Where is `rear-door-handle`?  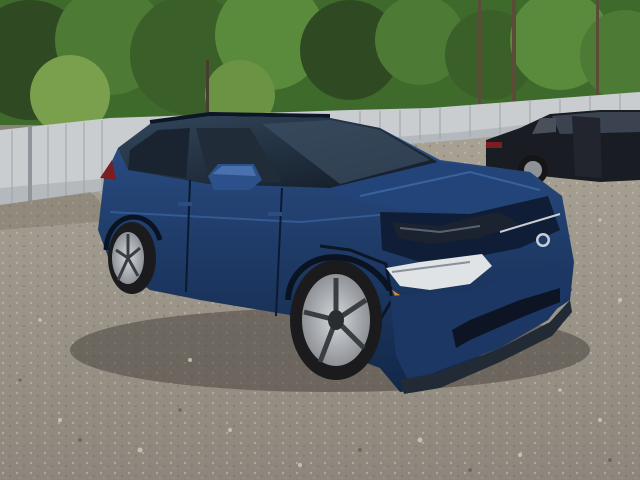
rear-door-handle is located at coordinates (185, 204).